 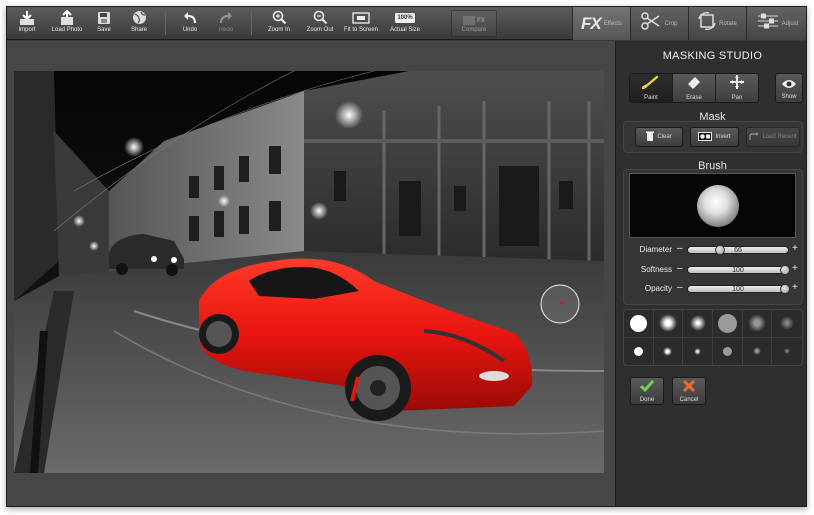 I want to click on softness-label: Softness, so click(x=656, y=269).